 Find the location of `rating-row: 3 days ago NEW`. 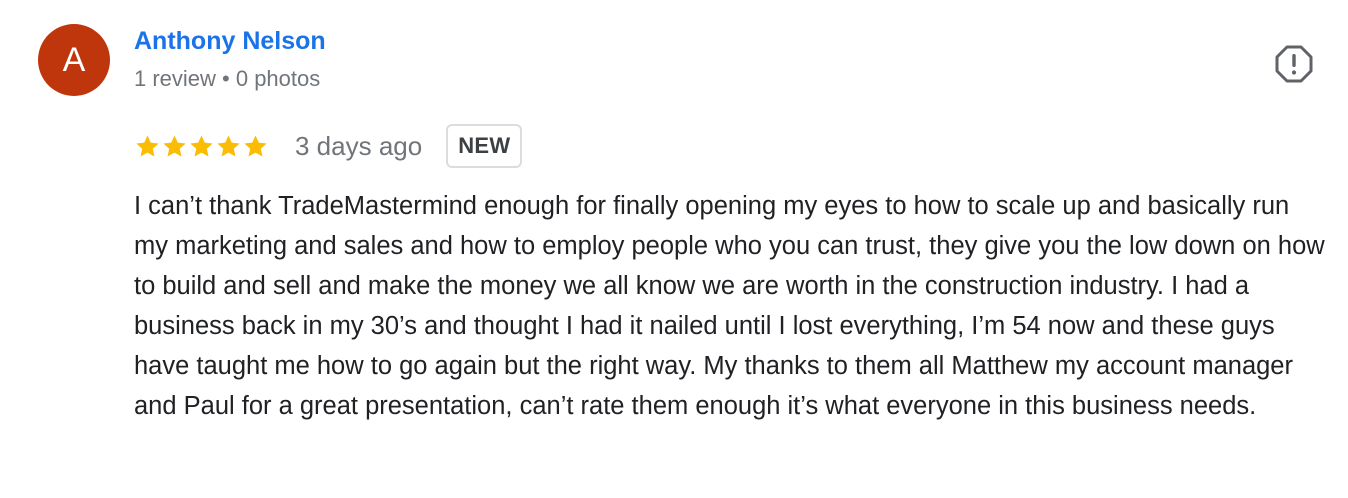

rating-row: 3 days ago NEW is located at coordinates (328, 146).